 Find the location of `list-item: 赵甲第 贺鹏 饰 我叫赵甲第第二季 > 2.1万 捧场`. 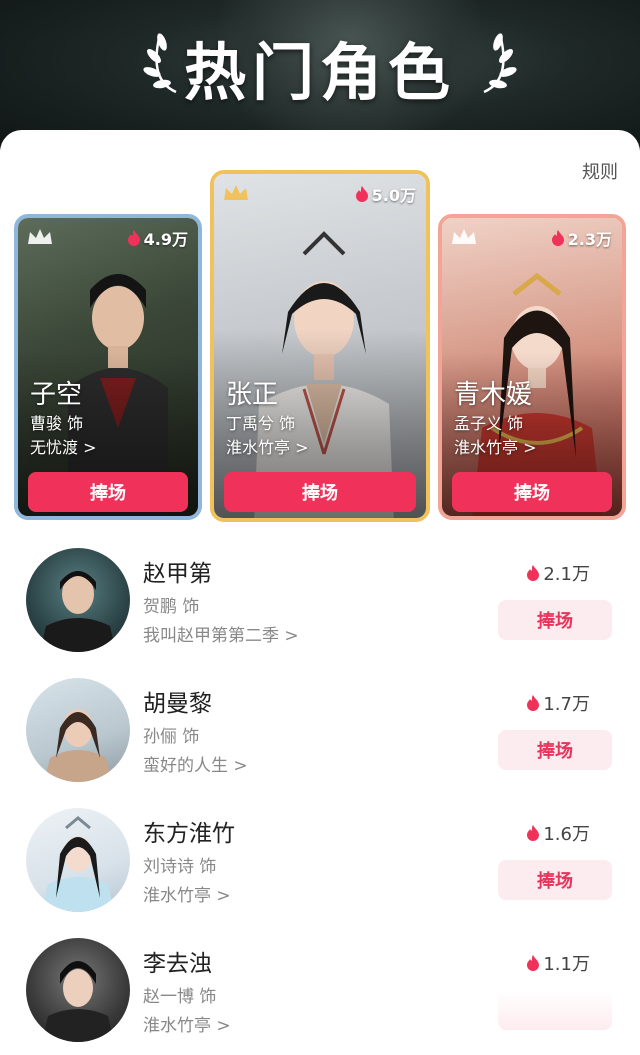

list-item: 赵甲第 贺鹏 饰 我叫赵甲第第二季 > 2.1万 捧场 is located at coordinates (320, 608).